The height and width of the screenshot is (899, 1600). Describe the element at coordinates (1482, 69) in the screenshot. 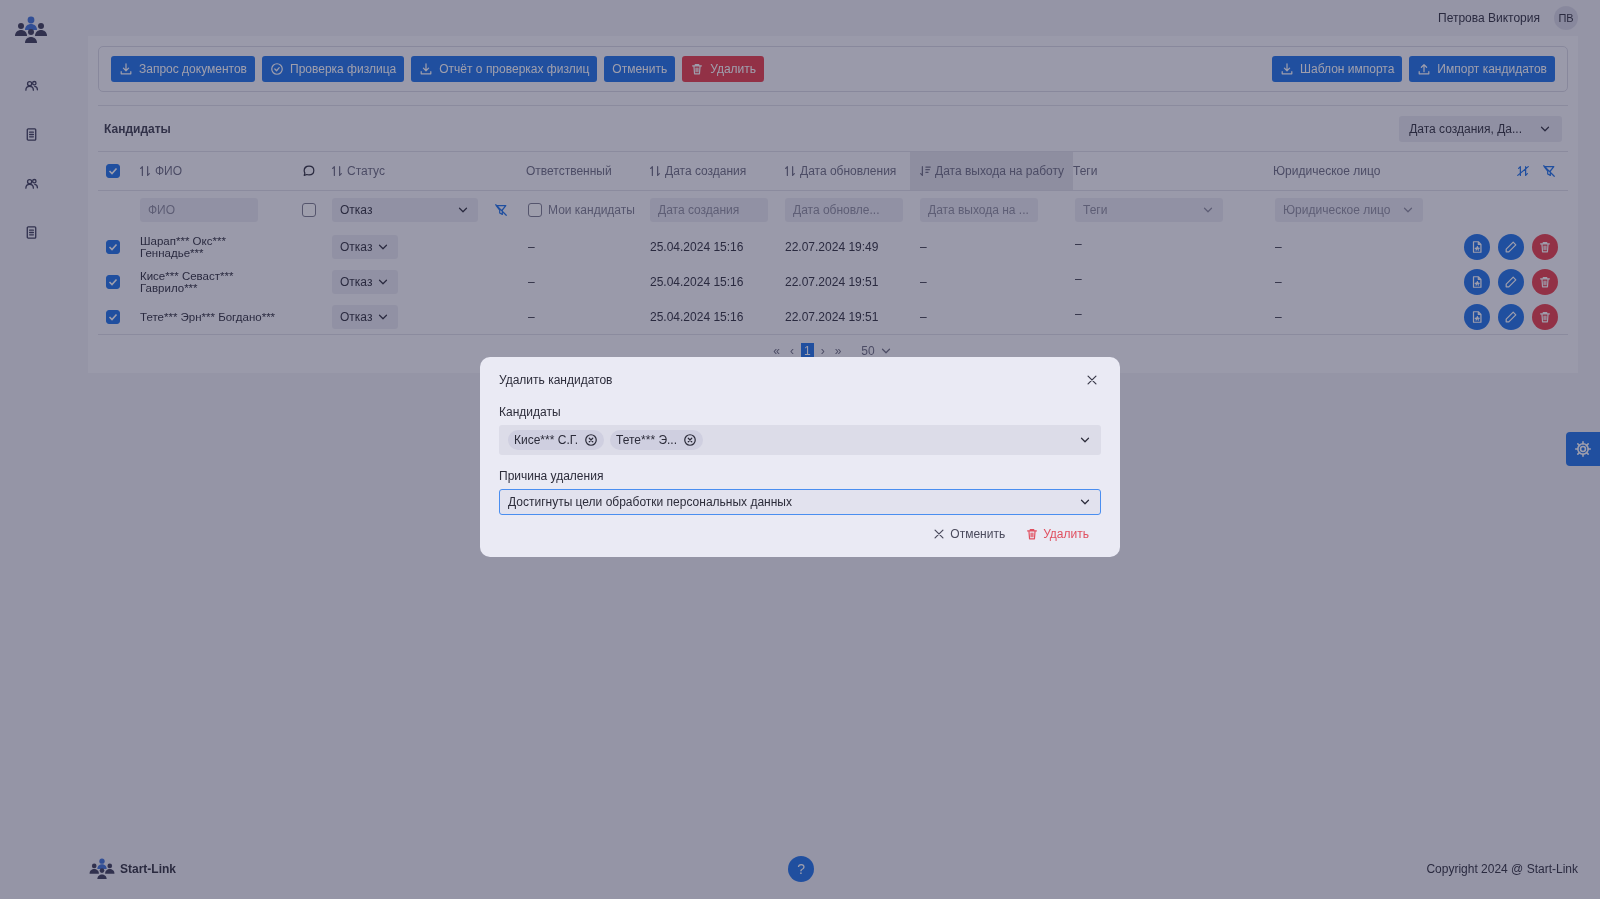

I see `toolbar-button: Импорт кандидатов` at that location.